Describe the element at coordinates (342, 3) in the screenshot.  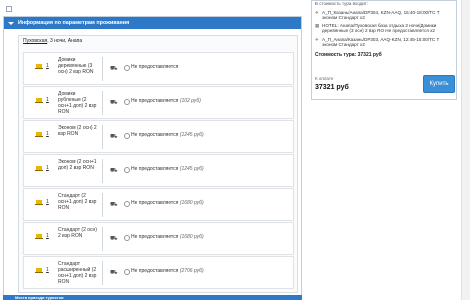
I see `sidebar-heading: В стоимость тура входит:` at that location.